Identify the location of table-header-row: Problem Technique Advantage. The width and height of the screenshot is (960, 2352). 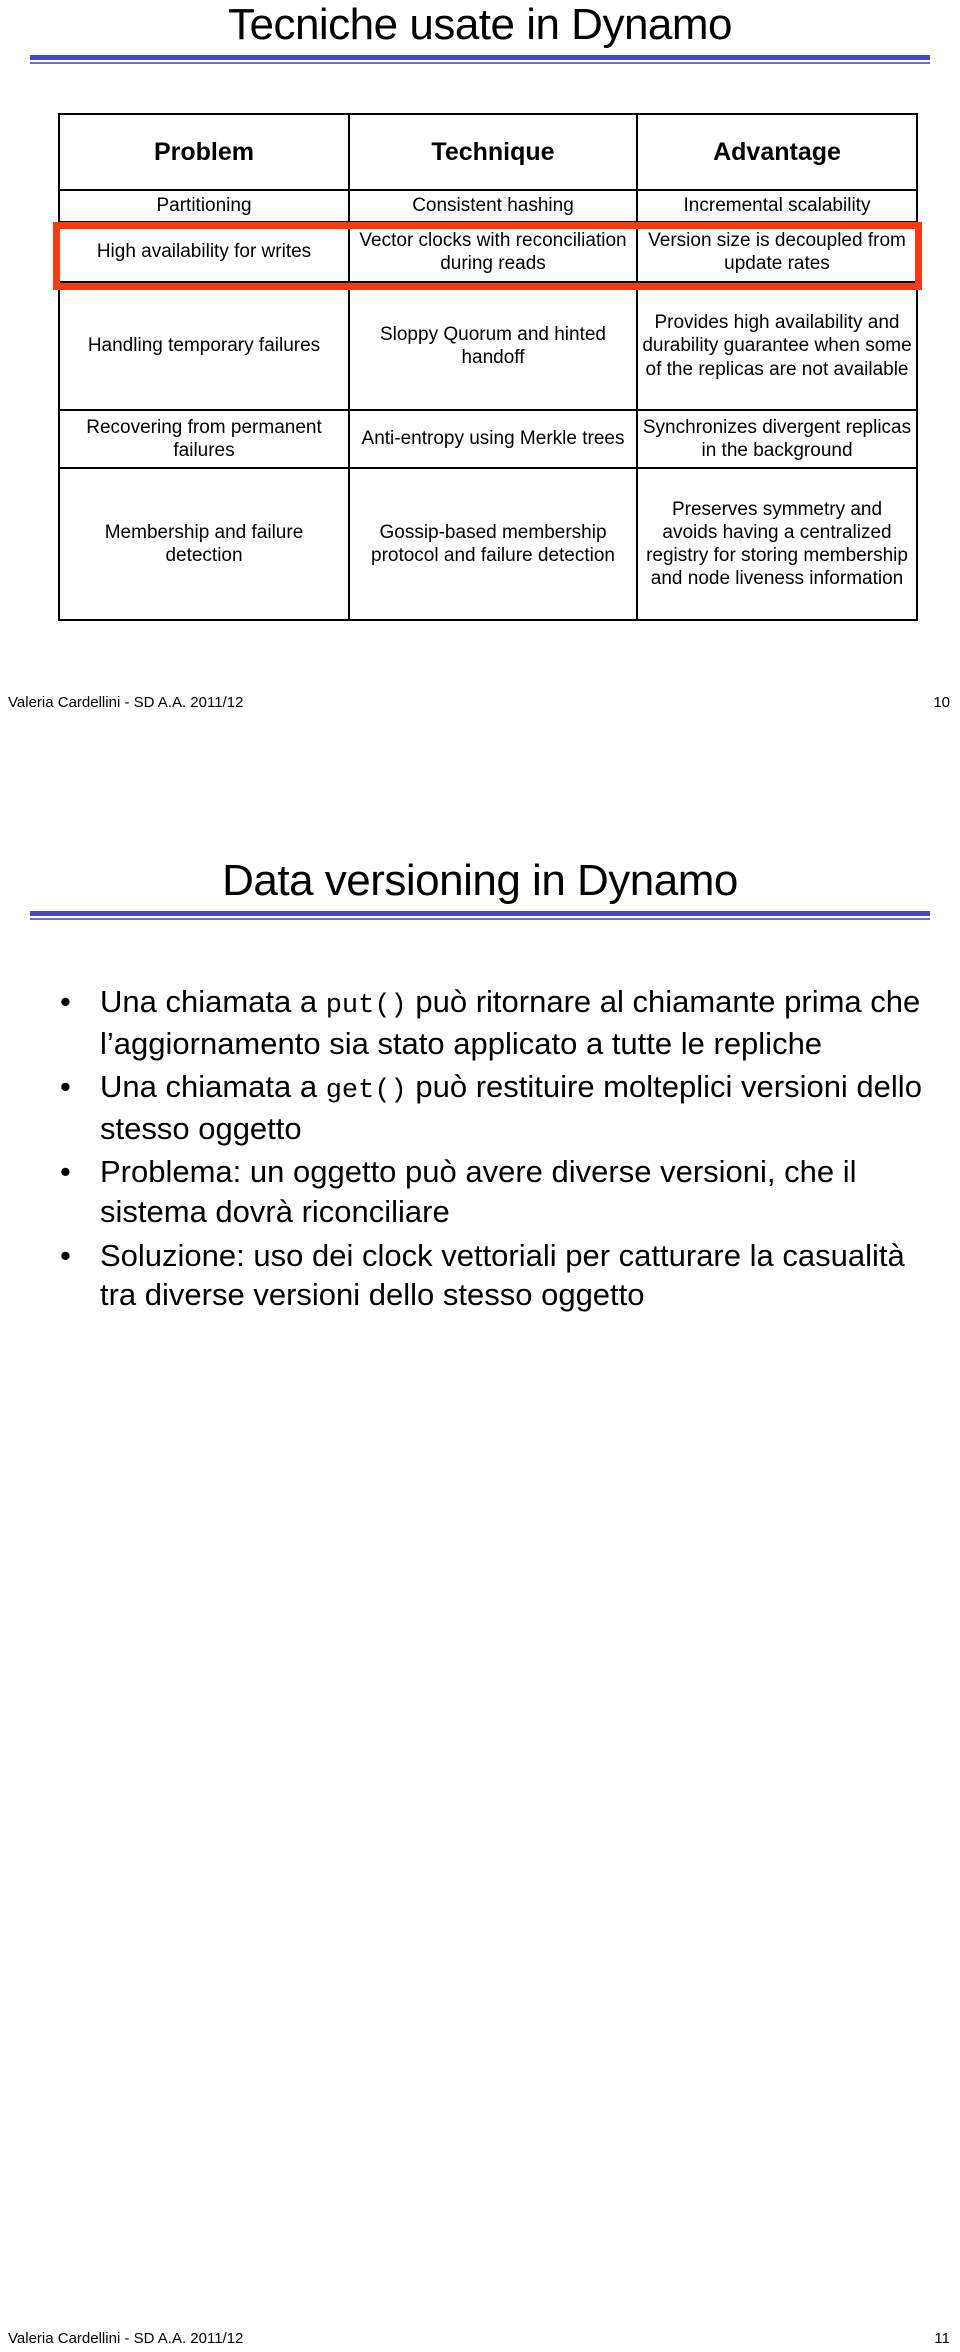
(488, 152).